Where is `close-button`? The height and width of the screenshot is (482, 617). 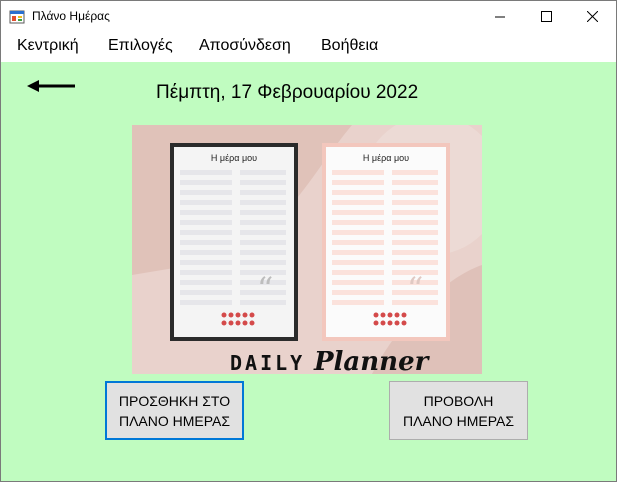 close-button is located at coordinates (592, 16).